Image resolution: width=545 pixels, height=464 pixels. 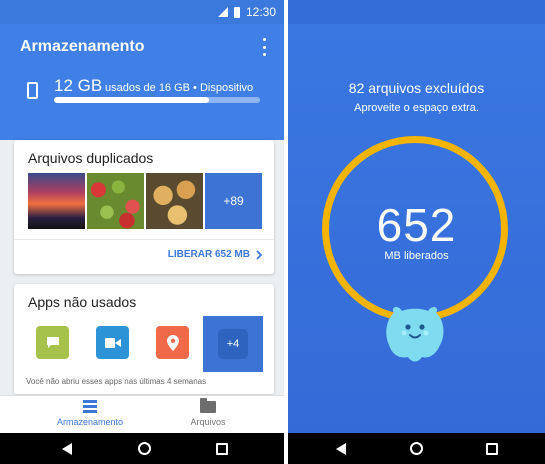 I want to click on video-app-icon, so click(x=112, y=342).